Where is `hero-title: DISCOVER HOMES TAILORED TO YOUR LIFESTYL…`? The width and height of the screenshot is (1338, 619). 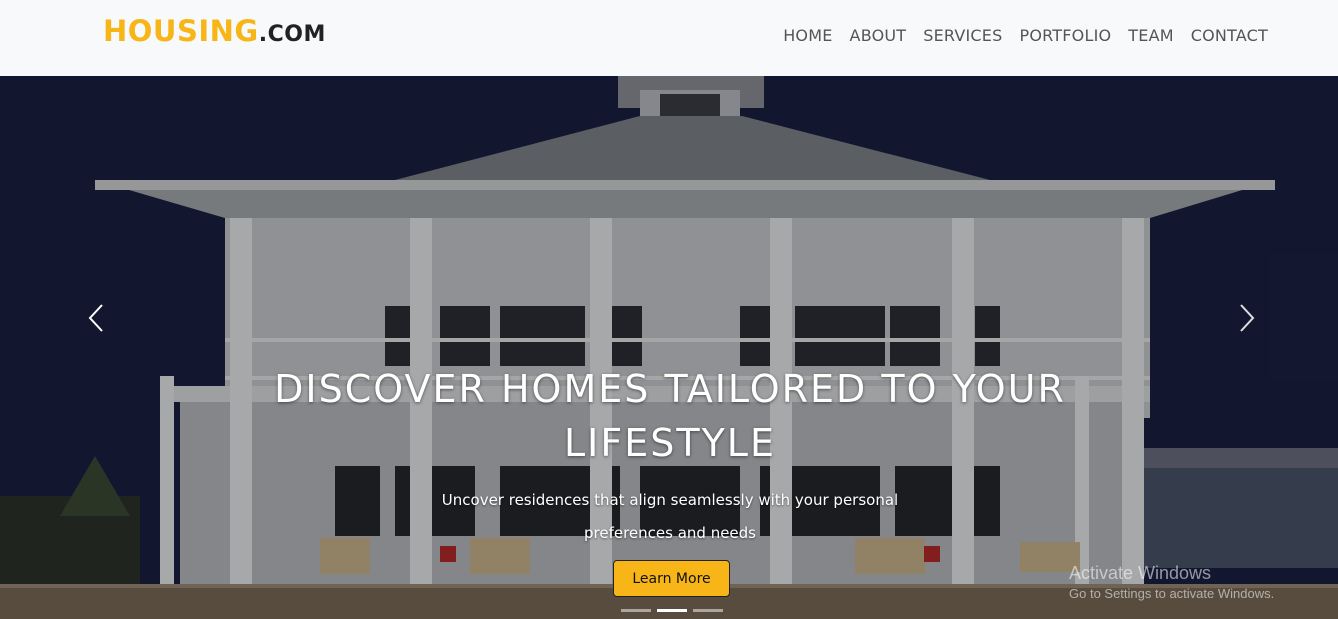
hero-title: DISCOVER HOMES TAILORED TO YOUR LIFESTYL… is located at coordinates (670, 416).